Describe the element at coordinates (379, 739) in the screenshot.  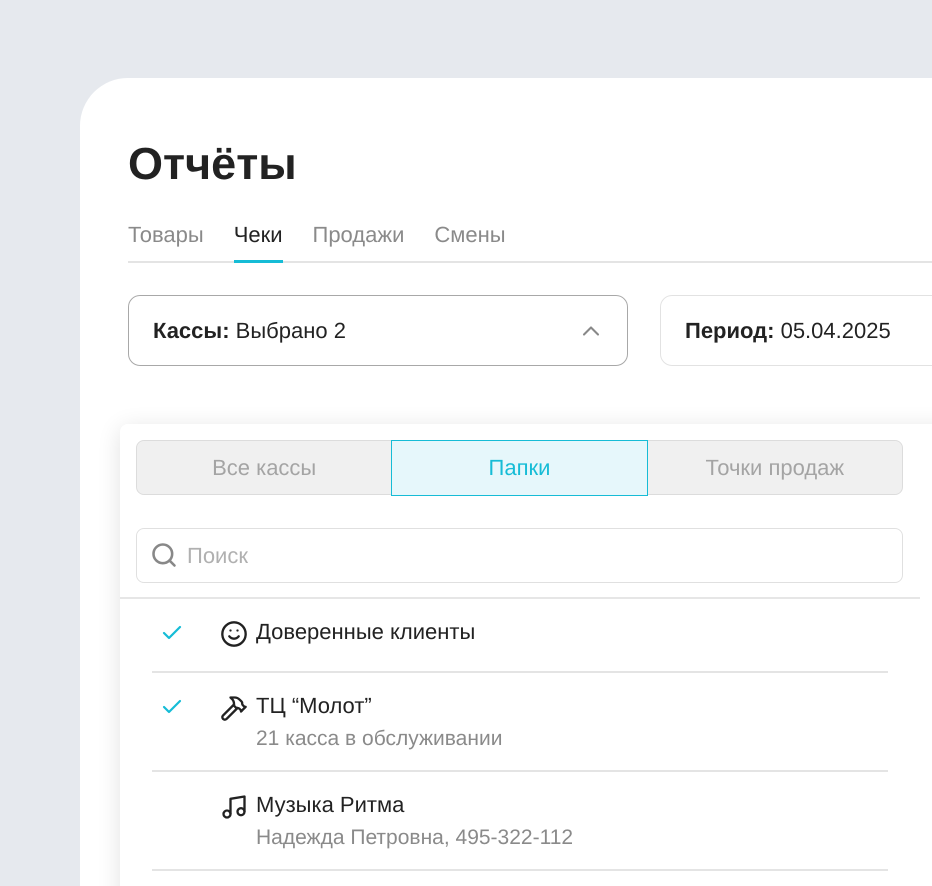
I see `item-subtitle: 21 касса в обслуживании` at that location.